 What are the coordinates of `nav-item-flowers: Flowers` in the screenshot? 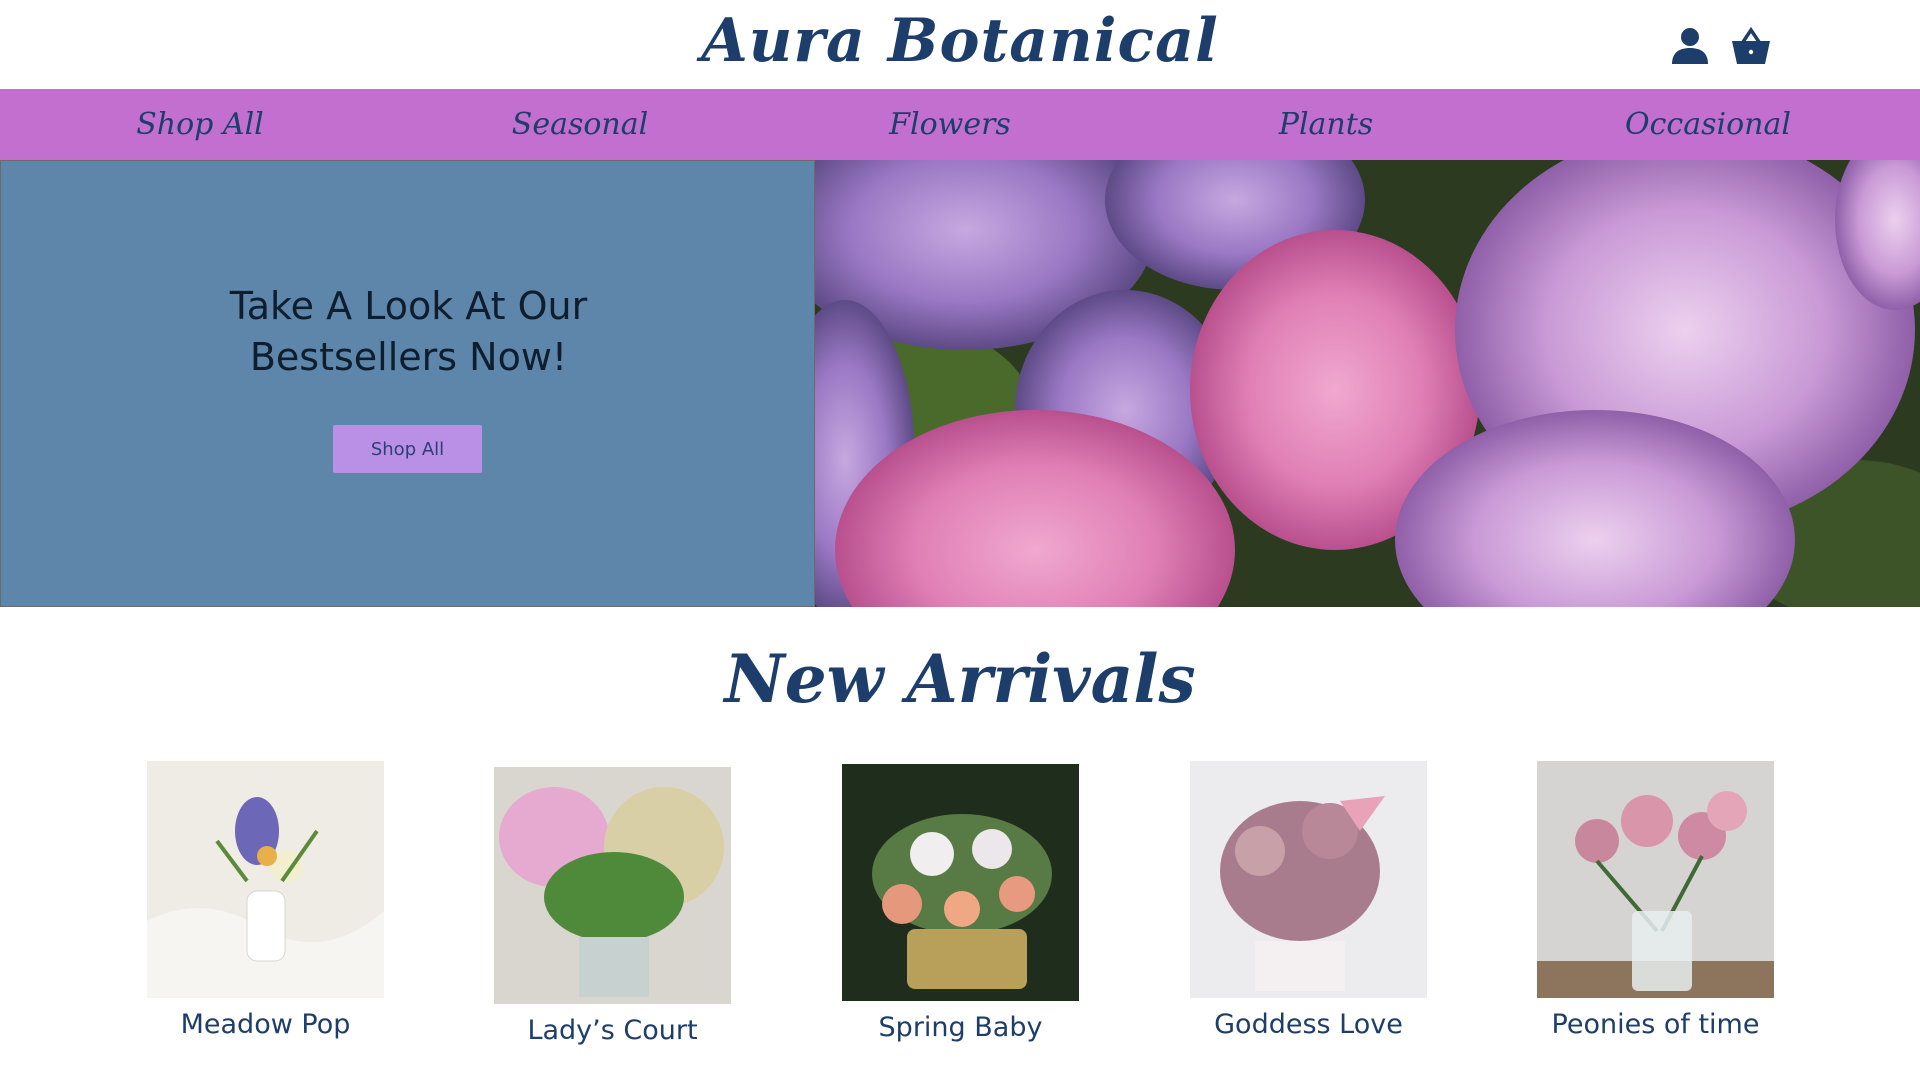 It's located at (950, 124).